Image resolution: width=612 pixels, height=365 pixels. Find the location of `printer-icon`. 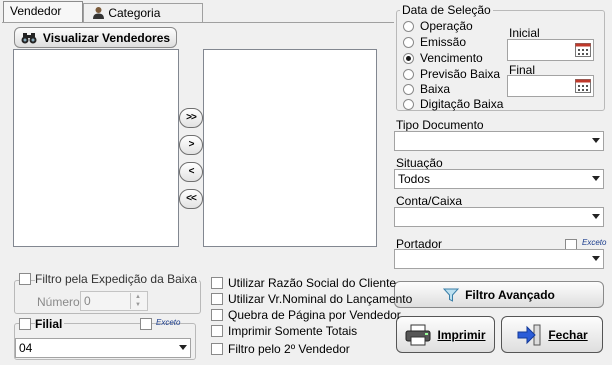

printer-icon is located at coordinates (418, 334).